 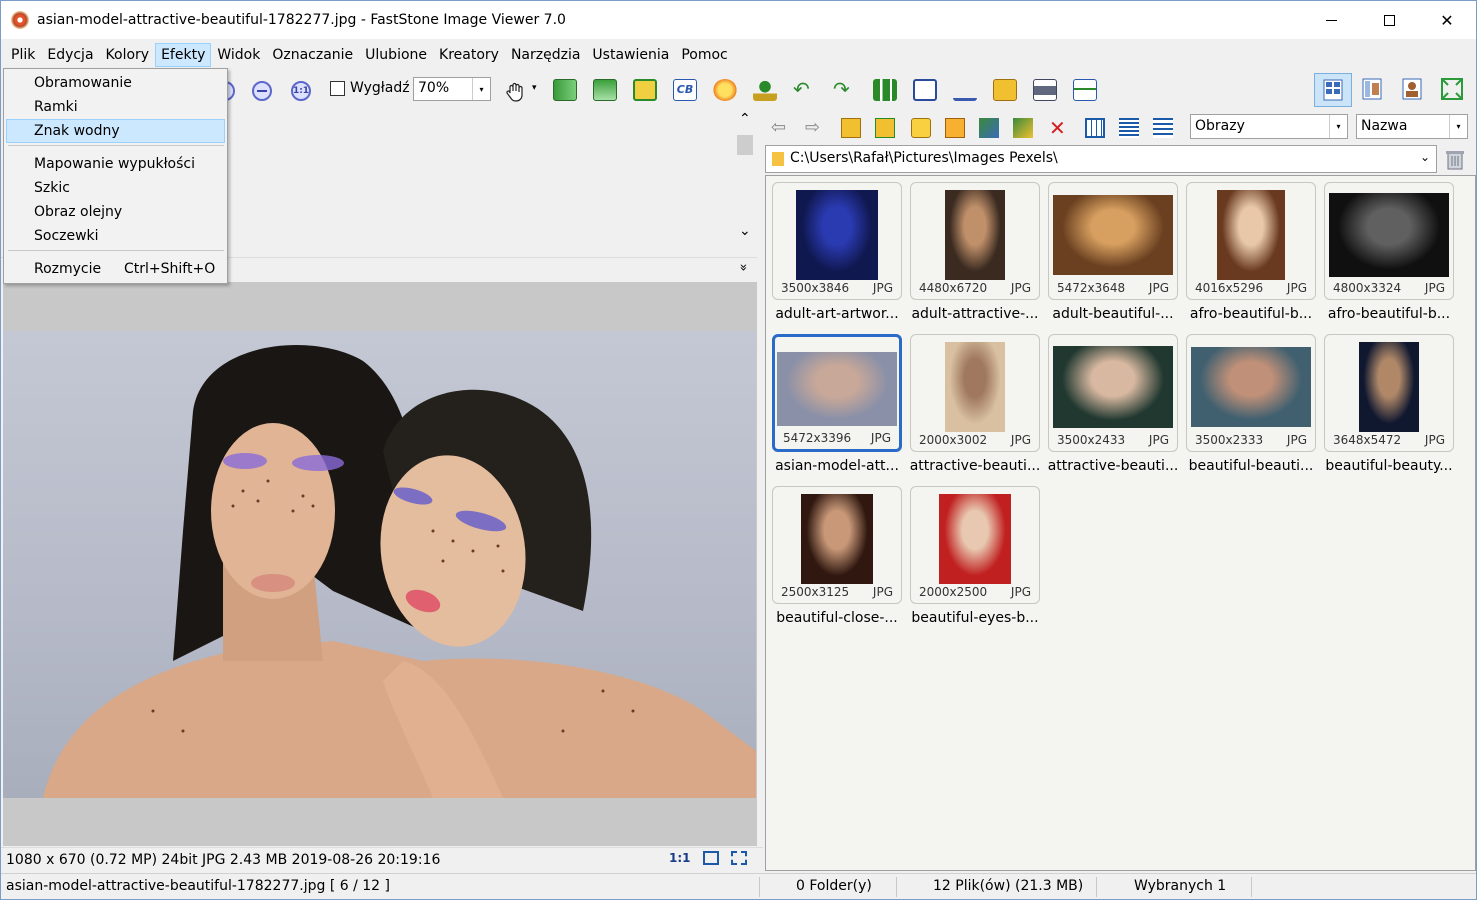 I want to click on details-view-icon, so click(x=1163, y=128).